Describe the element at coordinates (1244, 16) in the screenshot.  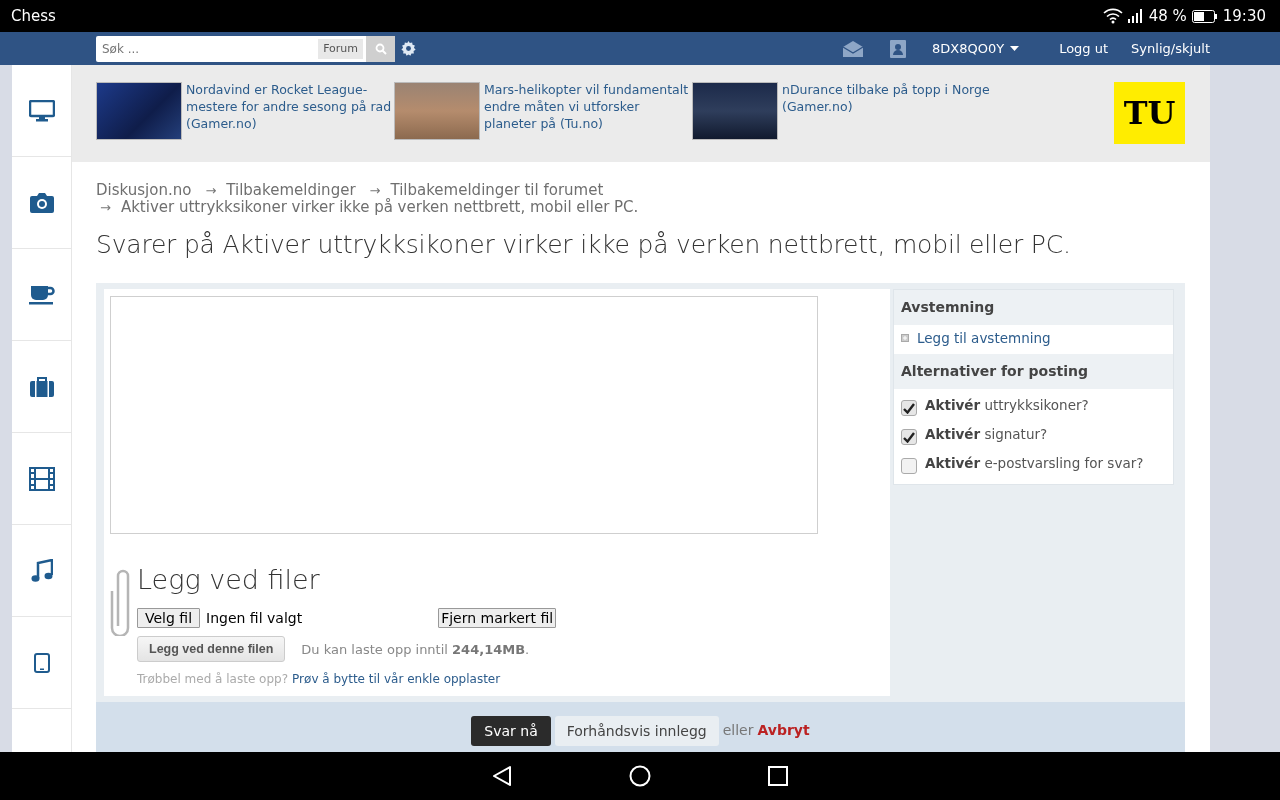
I see `clock: 19:30` at that location.